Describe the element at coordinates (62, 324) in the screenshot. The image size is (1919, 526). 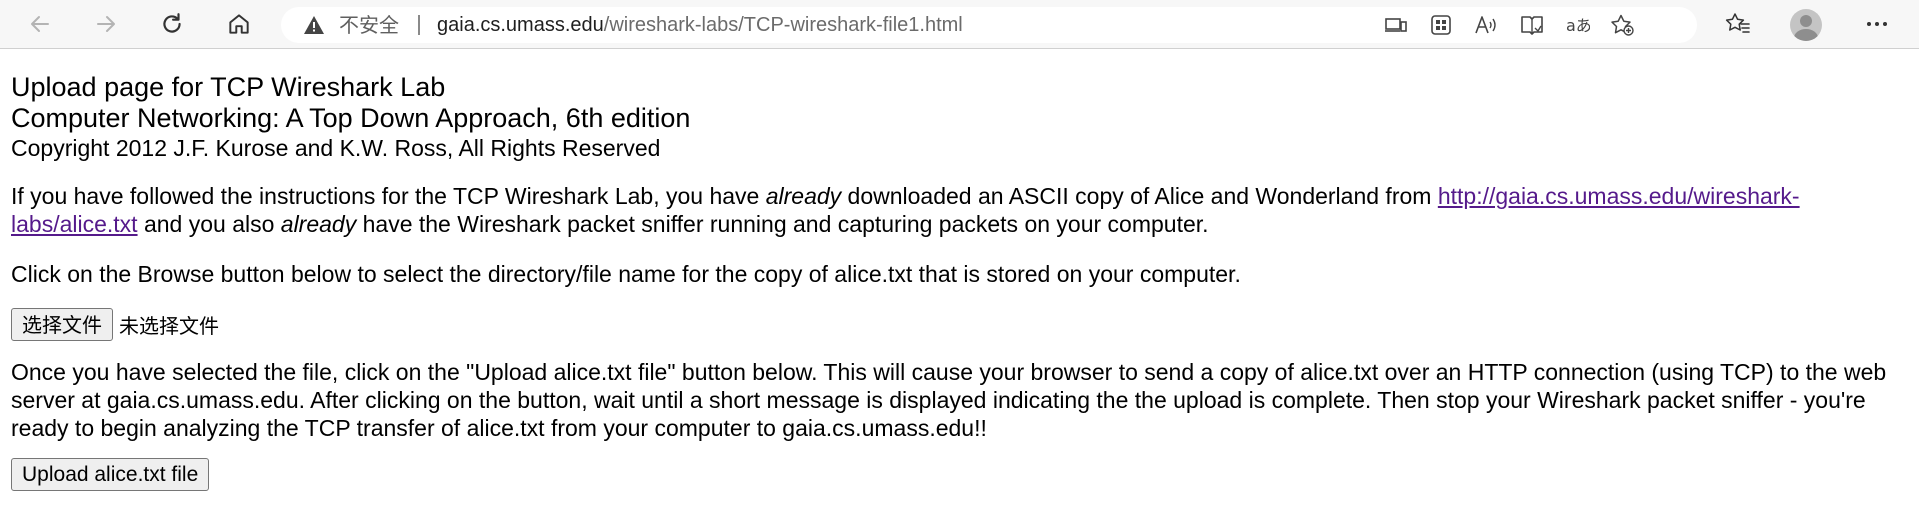
I see `choose-file-button: 选择文件` at that location.